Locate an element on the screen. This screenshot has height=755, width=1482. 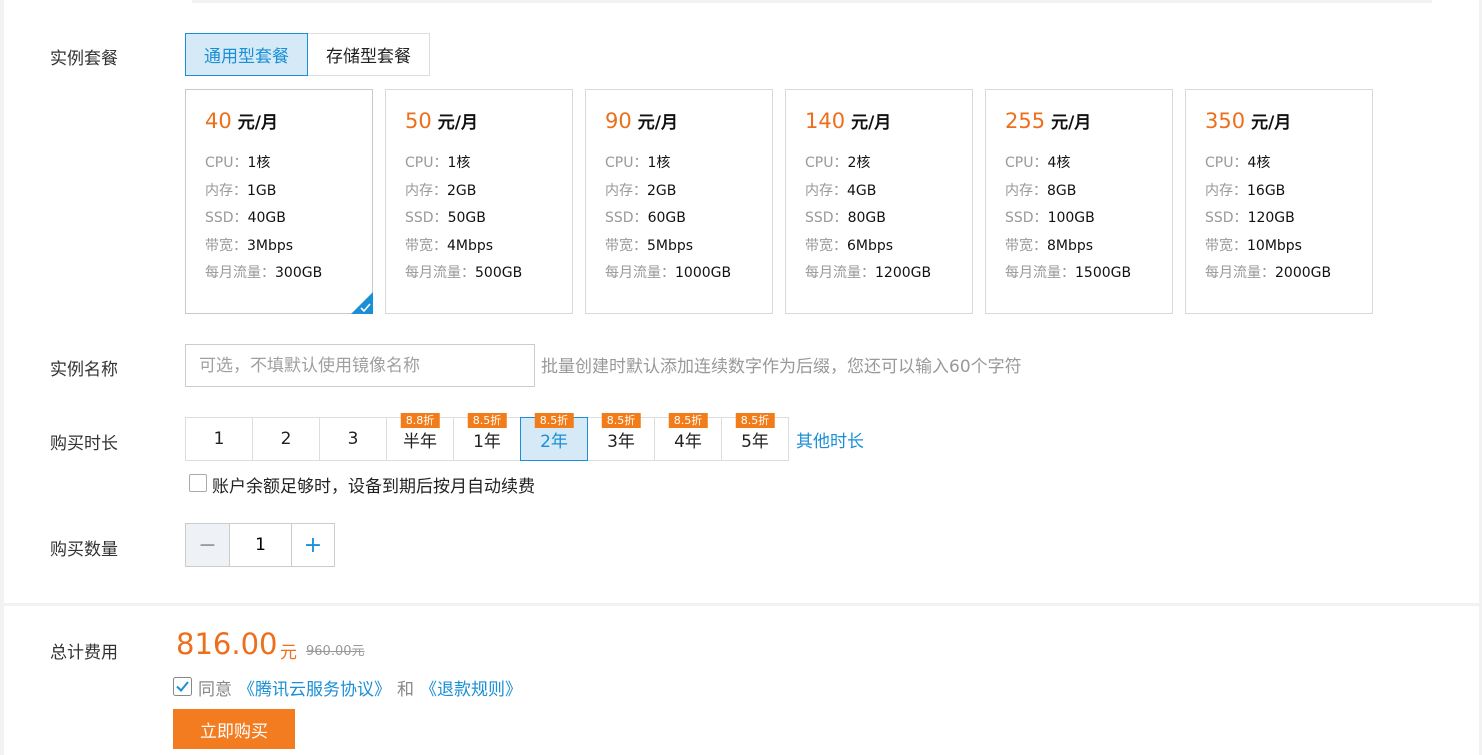
agreement-text: 同意 《腾讯云服务协议》 和 《退款规则》 is located at coordinates (360, 687).